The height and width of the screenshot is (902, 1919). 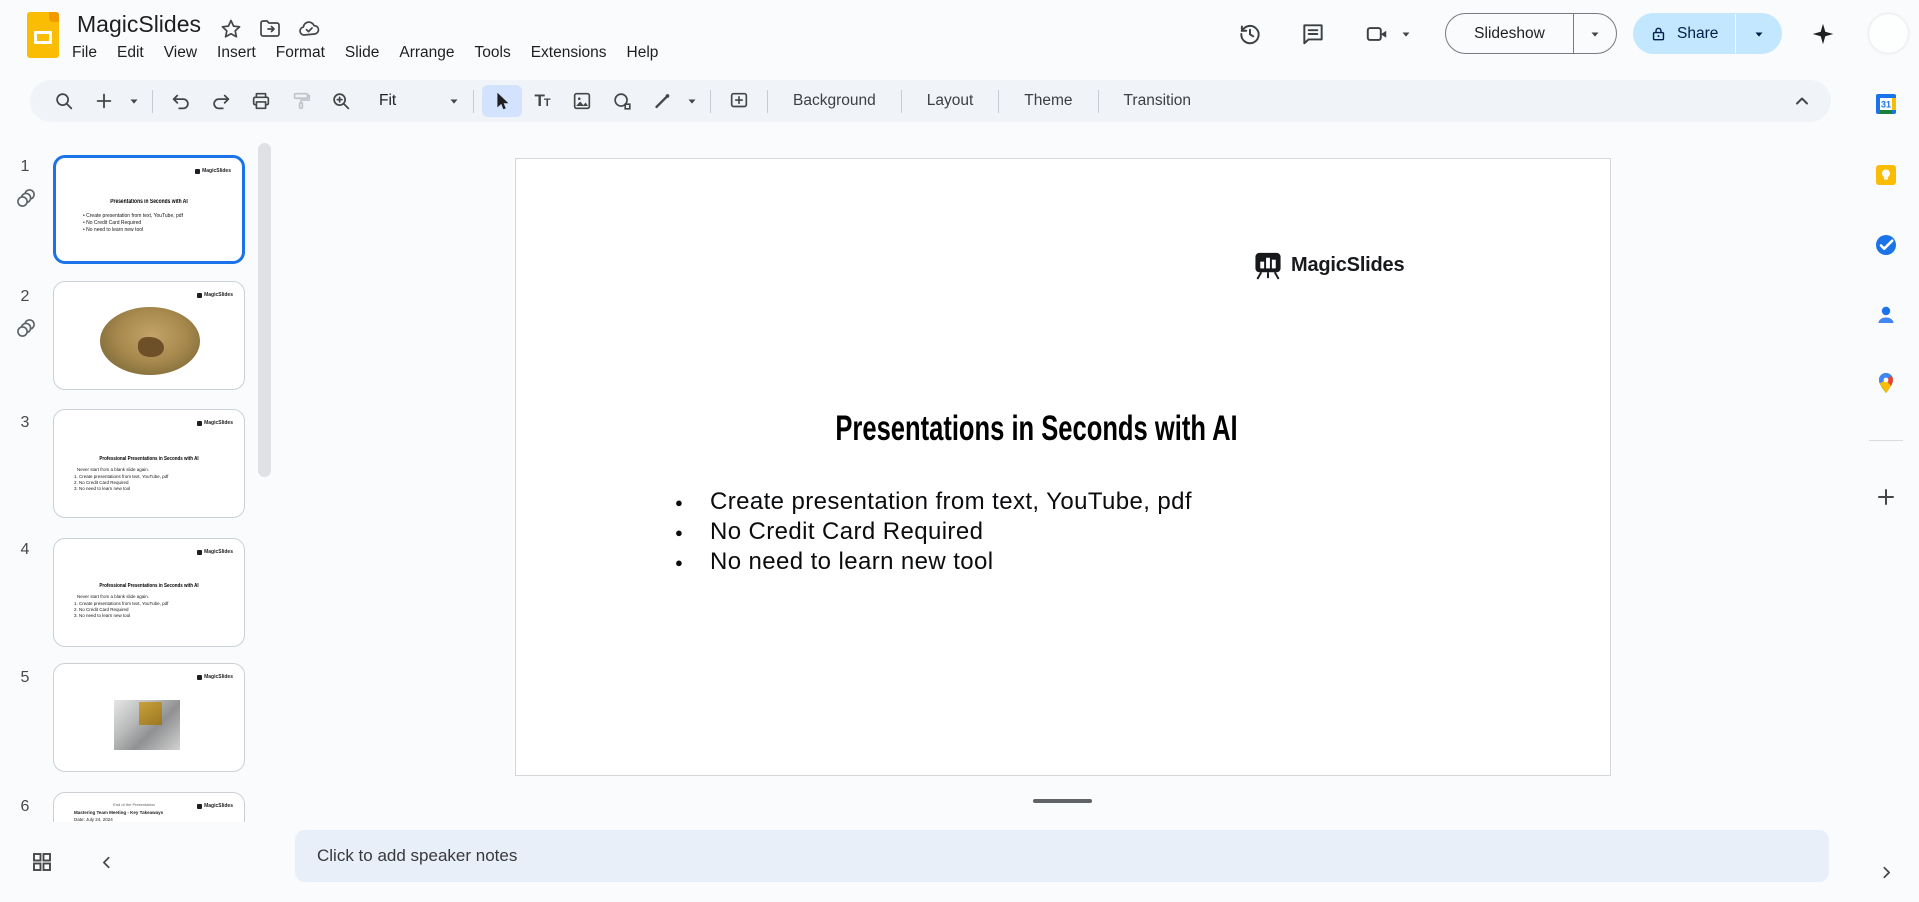 What do you see at coordinates (417, 855) in the screenshot?
I see `speaker-notes-placeholder: Click to add speaker notes` at bounding box center [417, 855].